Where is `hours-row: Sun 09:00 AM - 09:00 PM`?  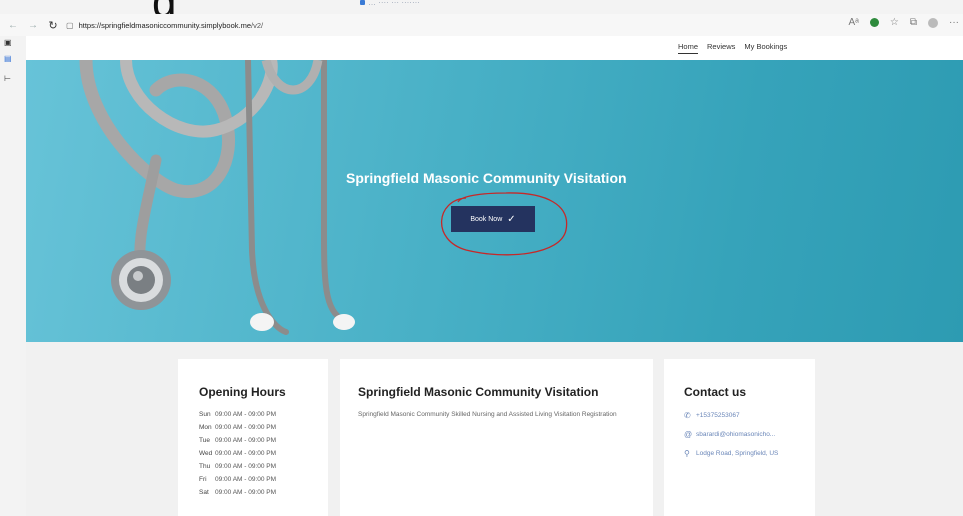 hours-row: Sun 09:00 AM - 09:00 PM is located at coordinates (238, 414).